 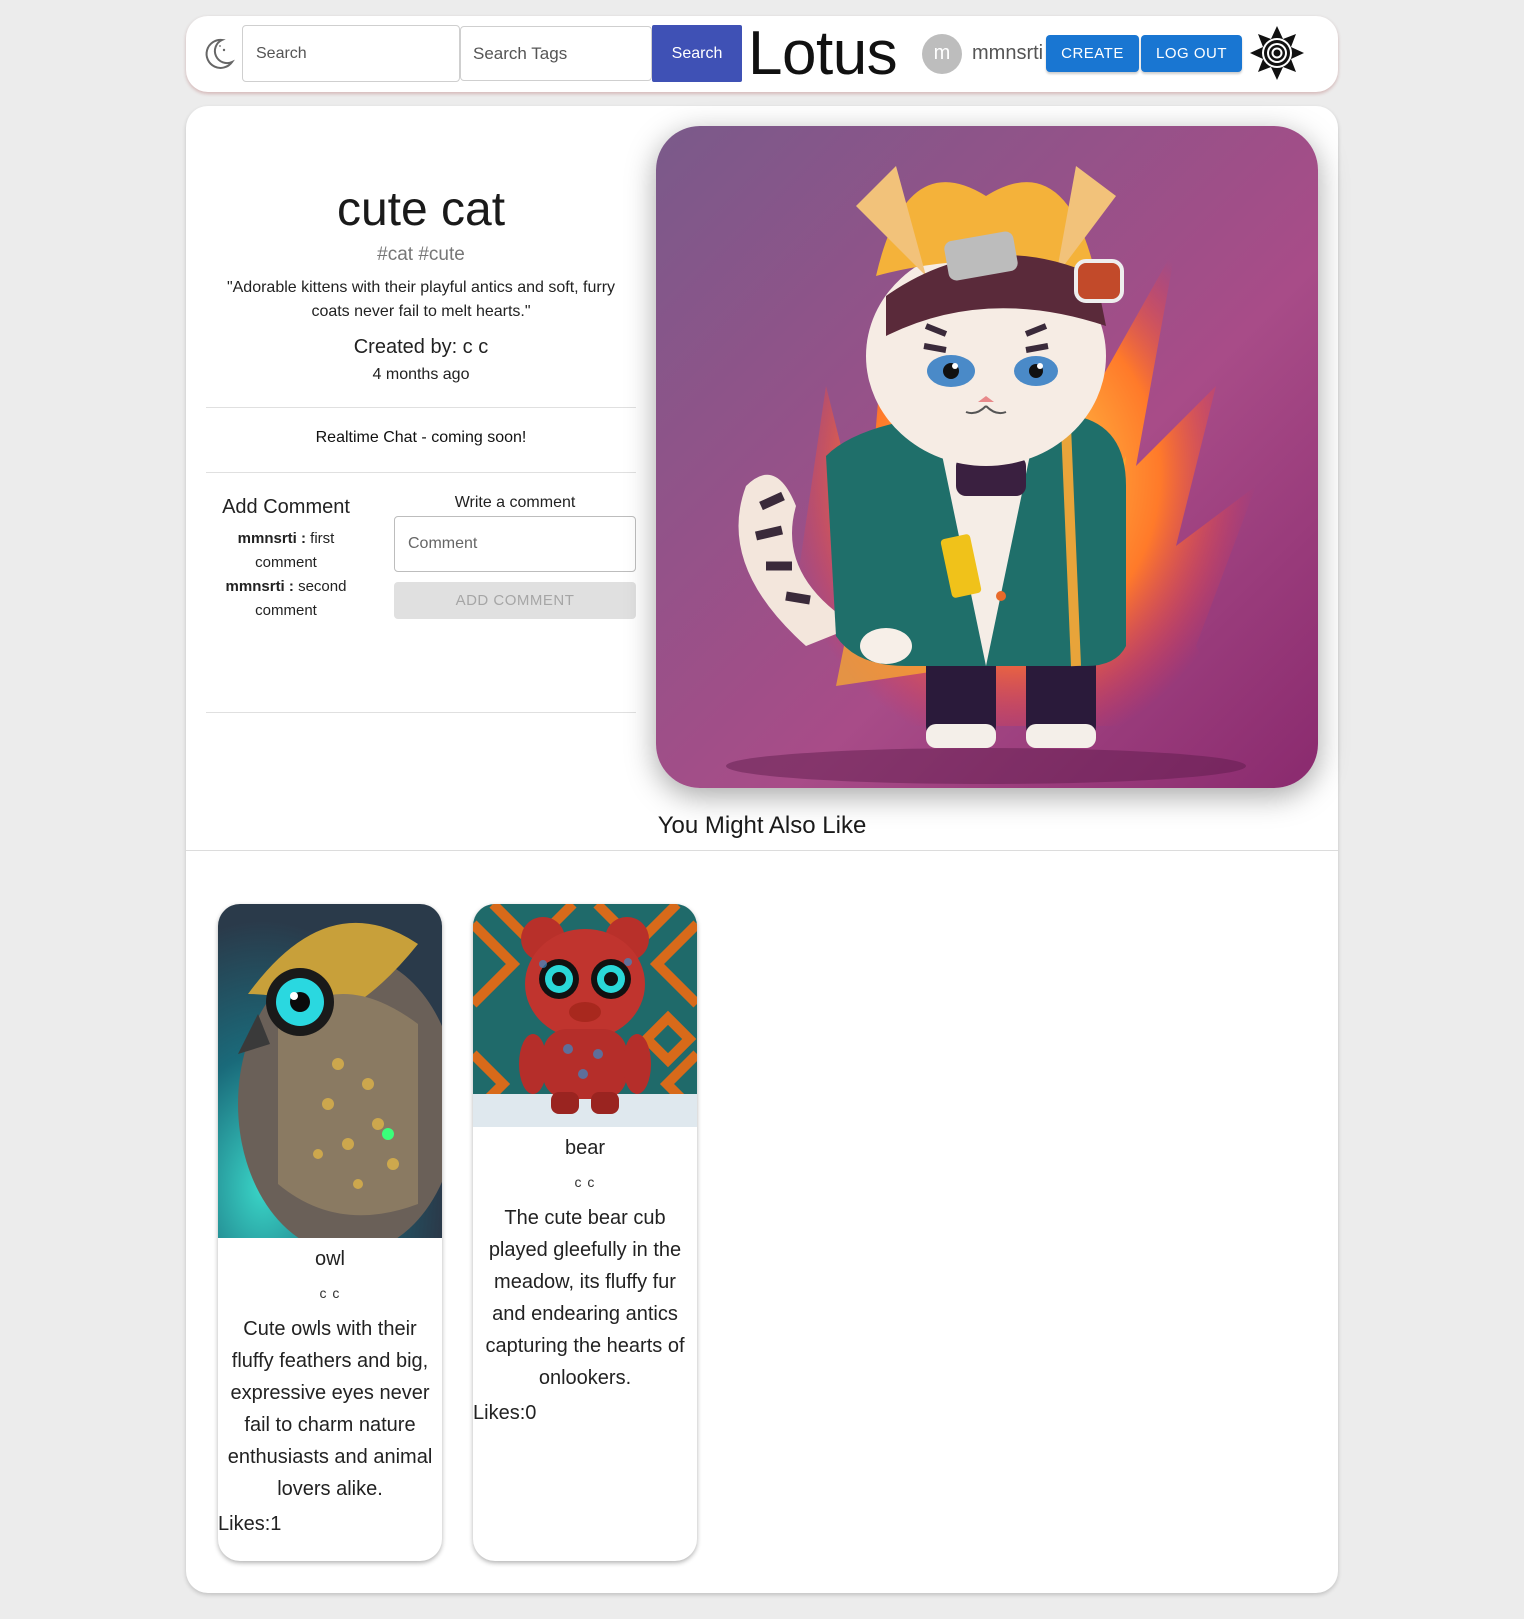 I want to click on logout-button: LOG OUT, so click(x=1191, y=53).